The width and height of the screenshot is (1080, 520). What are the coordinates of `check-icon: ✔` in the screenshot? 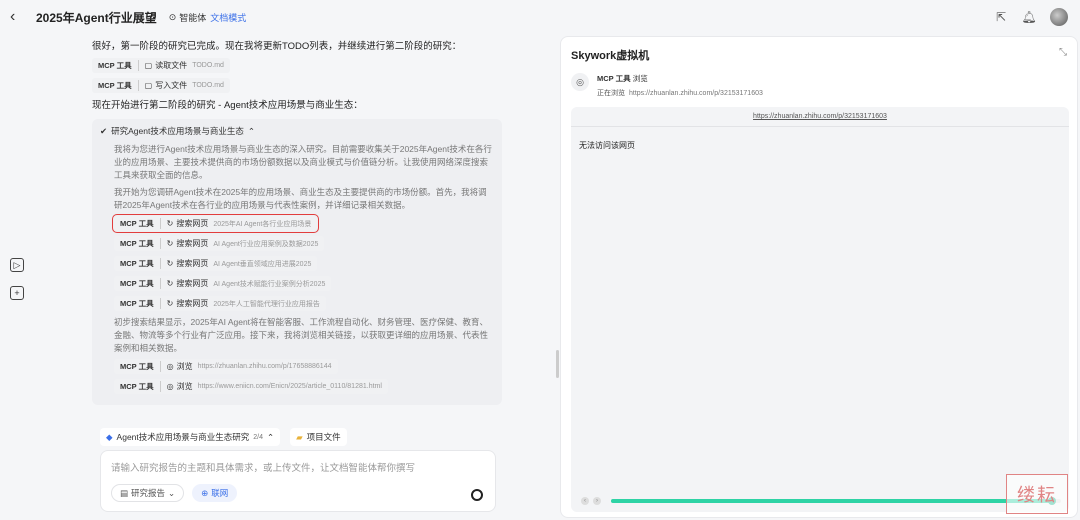 It's located at (104, 130).